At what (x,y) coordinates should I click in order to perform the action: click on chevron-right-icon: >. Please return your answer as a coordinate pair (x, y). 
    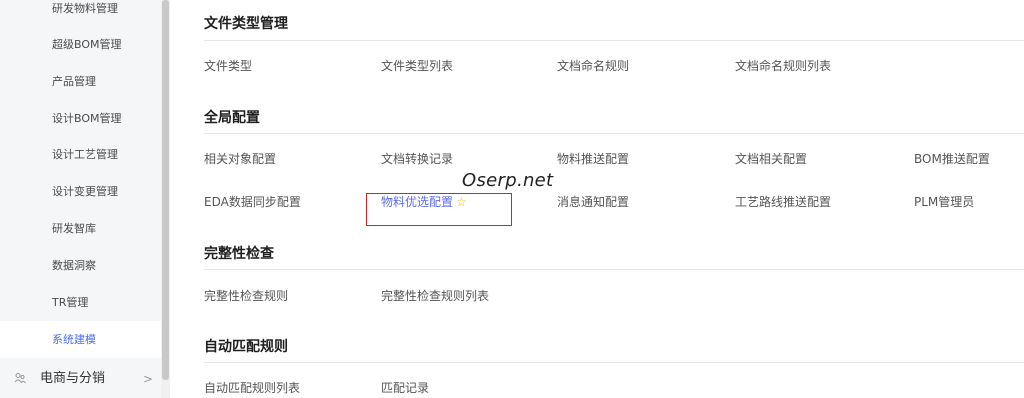
    Looking at the image, I should click on (148, 379).